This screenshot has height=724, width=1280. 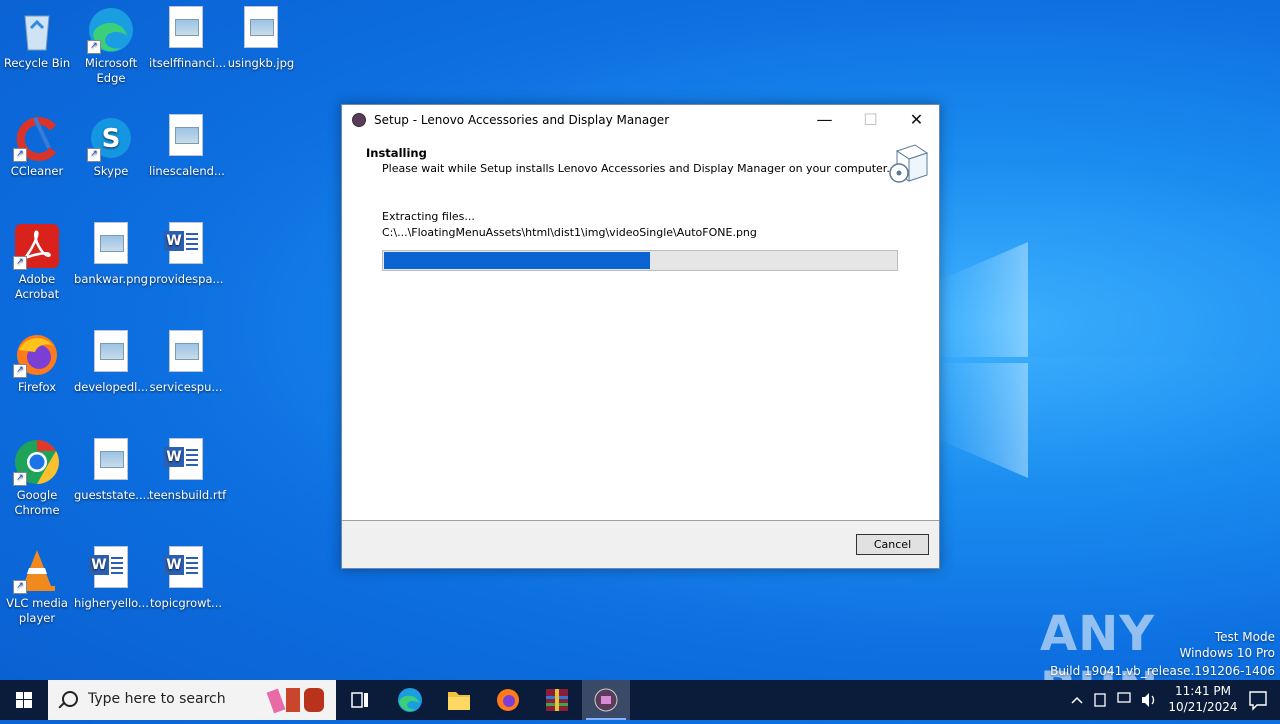 What do you see at coordinates (111, 43) in the screenshot?
I see `desktop-icon-edge: ↗ Microsoft Edge` at bounding box center [111, 43].